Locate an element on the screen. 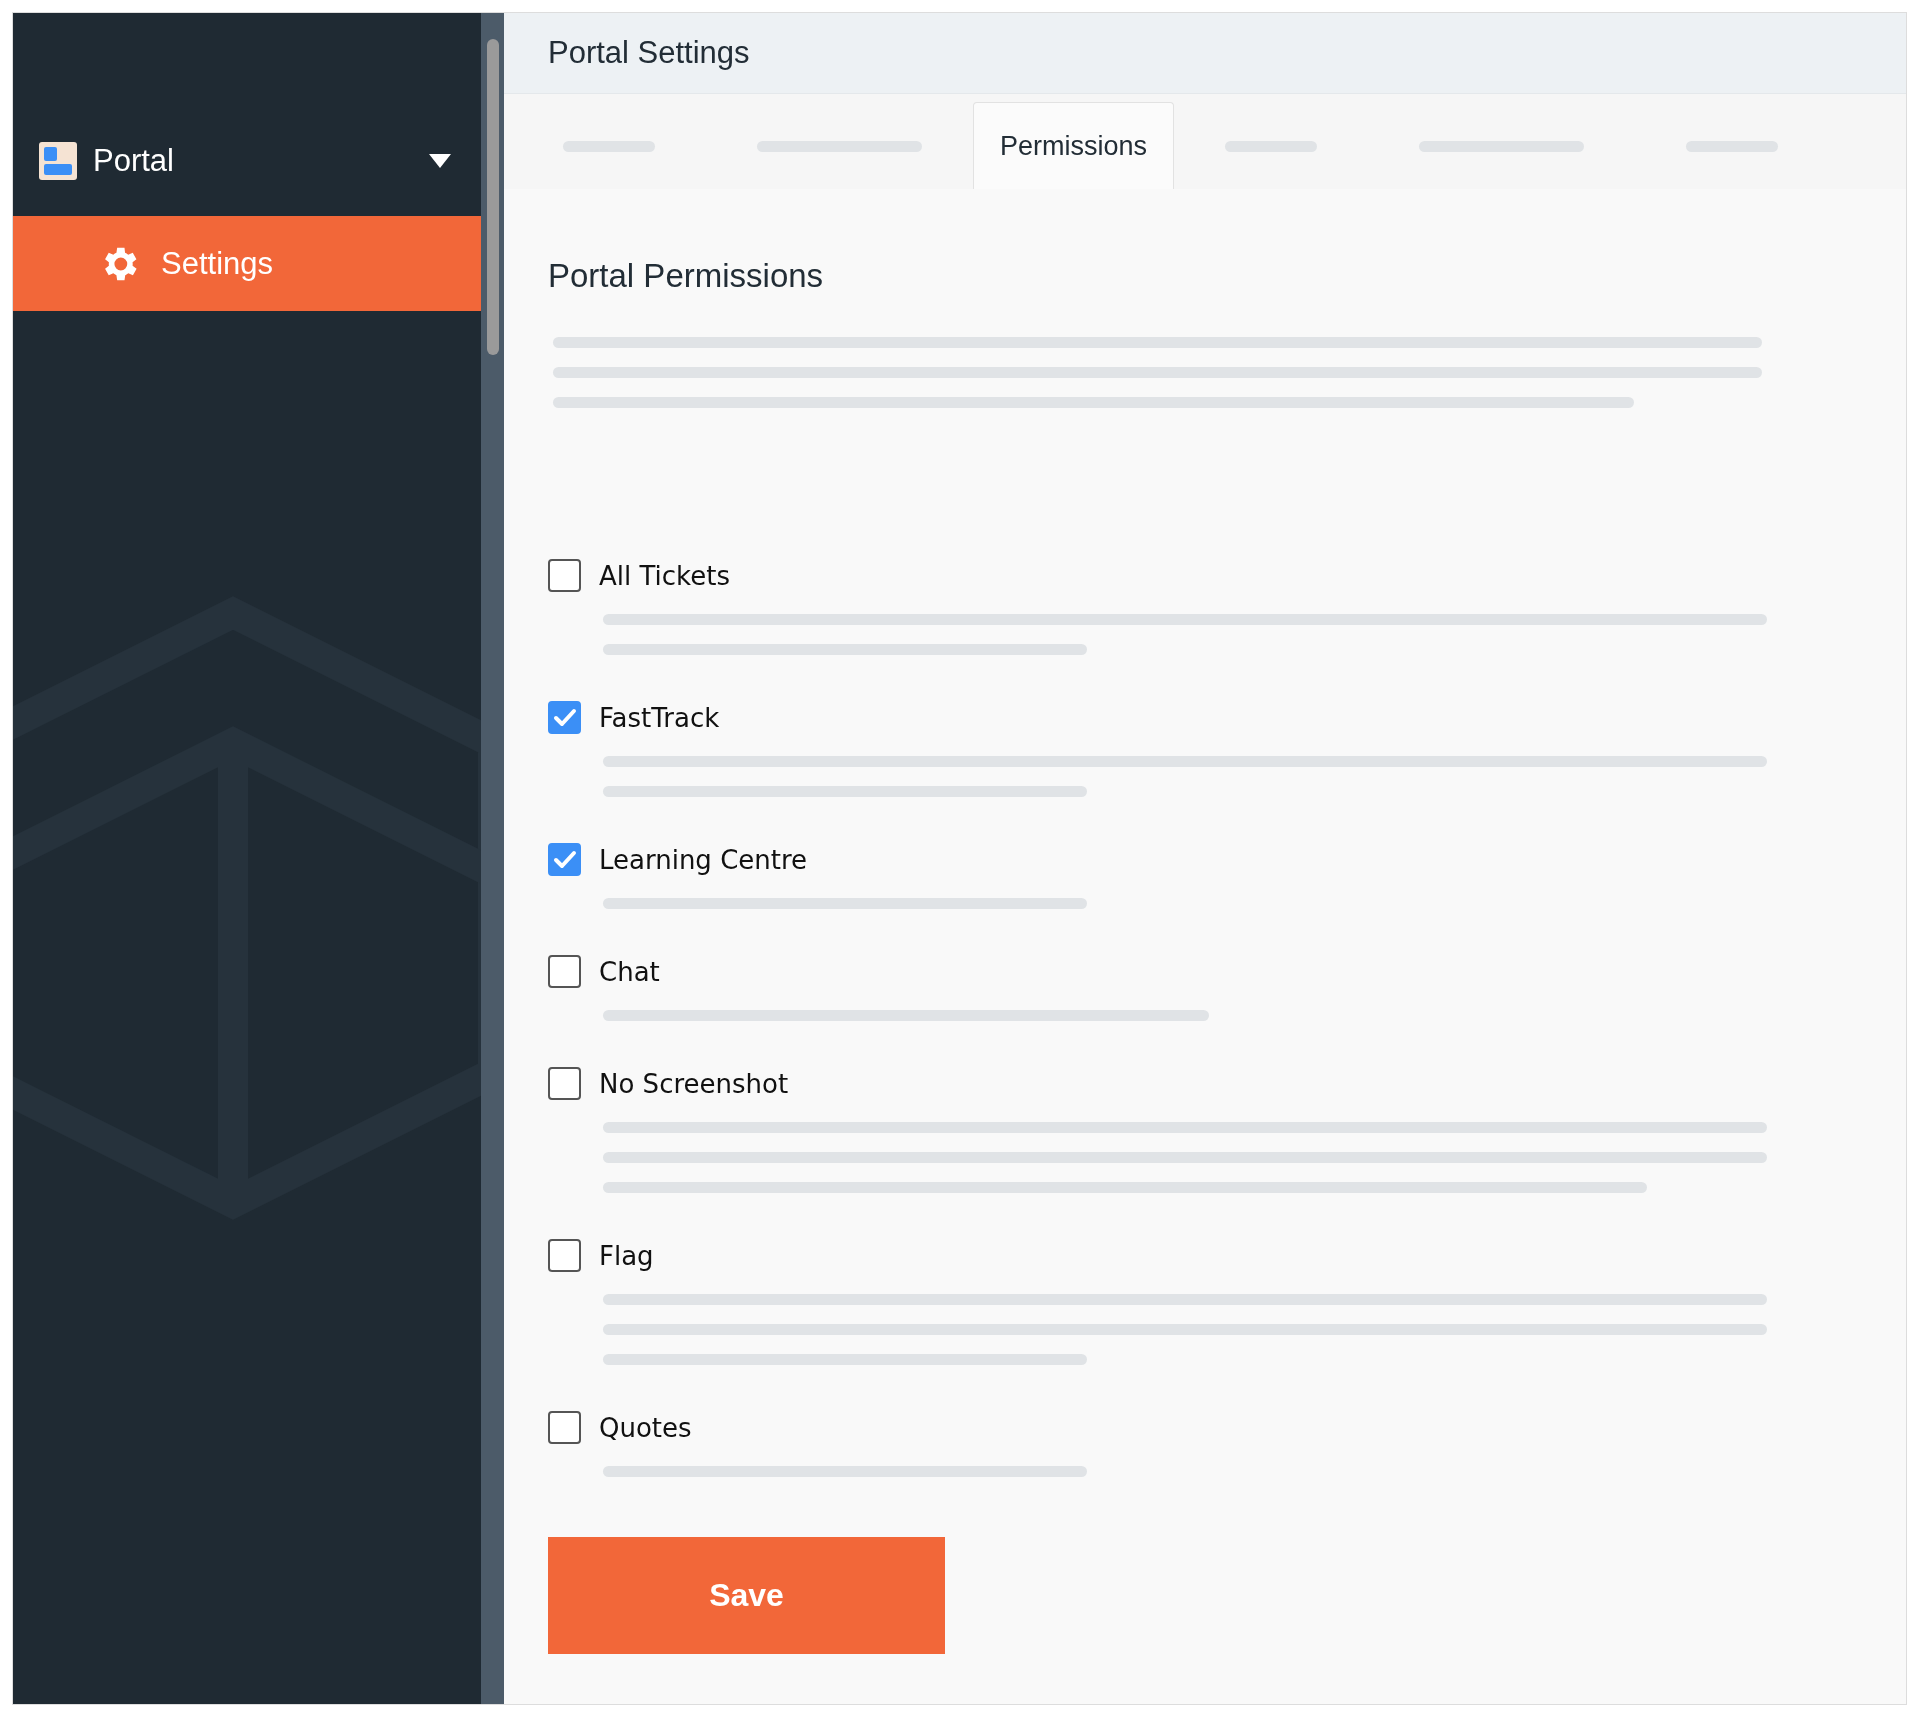 This screenshot has height=1724, width=1919. sidebar-item: Settings is located at coordinates (247, 263).